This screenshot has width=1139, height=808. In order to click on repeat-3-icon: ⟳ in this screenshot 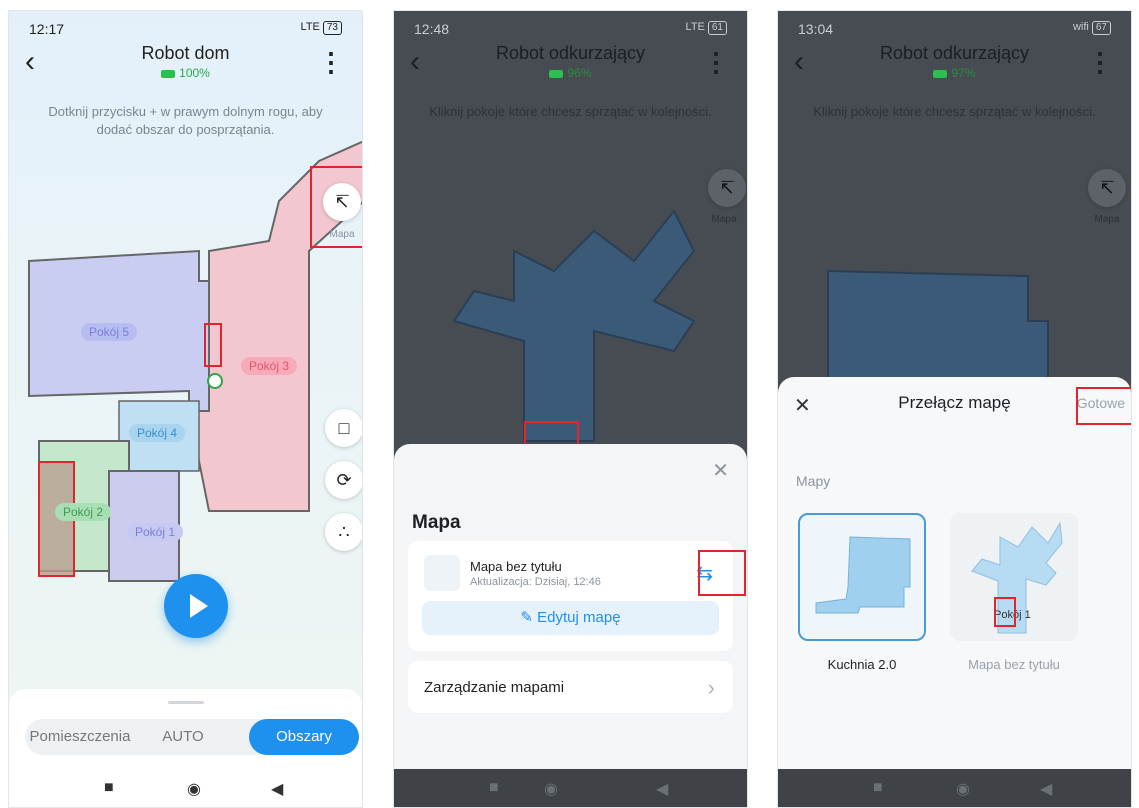, I will do `click(344, 480)`.